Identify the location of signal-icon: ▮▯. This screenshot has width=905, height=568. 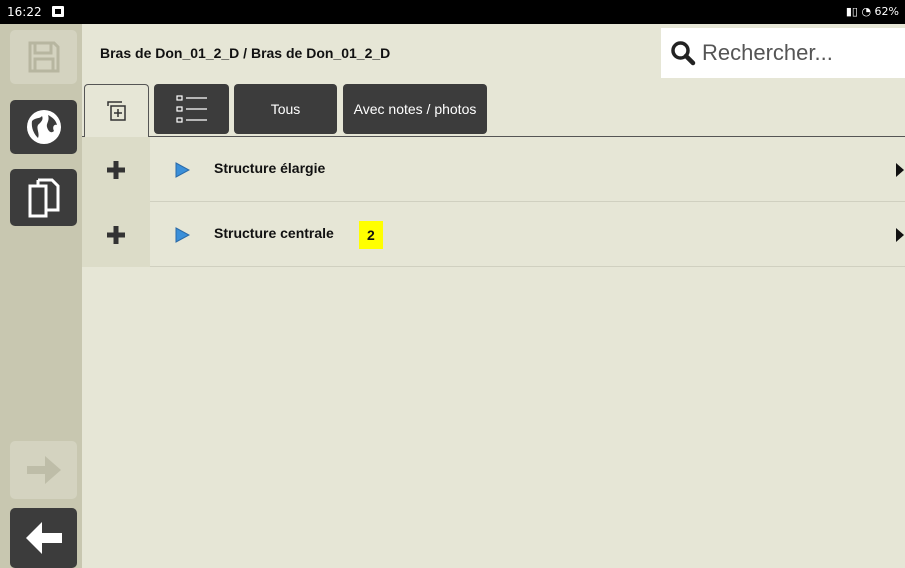
(853, 11).